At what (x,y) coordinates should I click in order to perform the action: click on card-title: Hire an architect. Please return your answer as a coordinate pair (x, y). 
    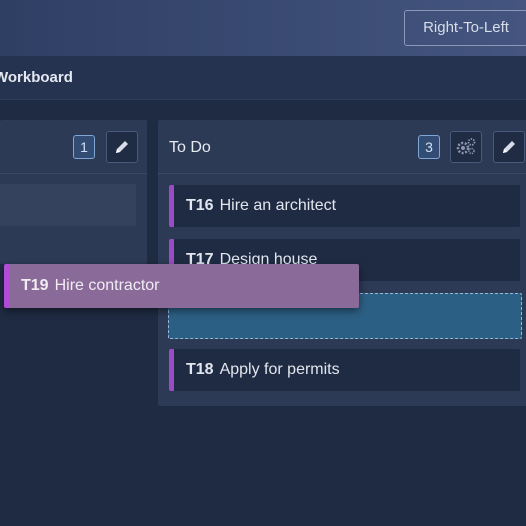
    Looking at the image, I should click on (278, 205).